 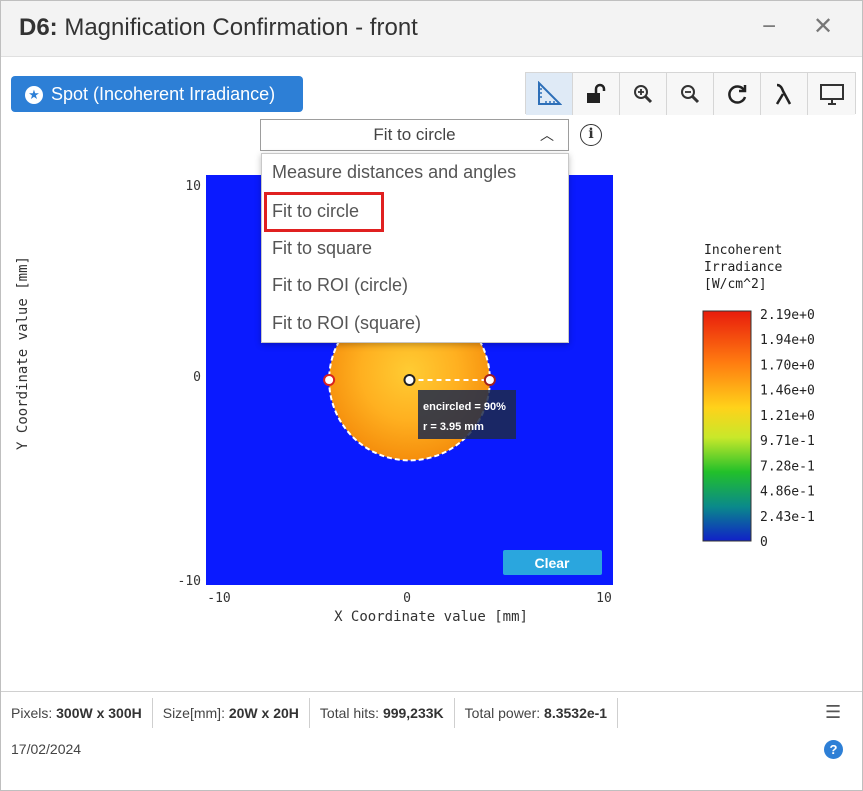 I want to click on clear-button: Clear, so click(x=552, y=562).